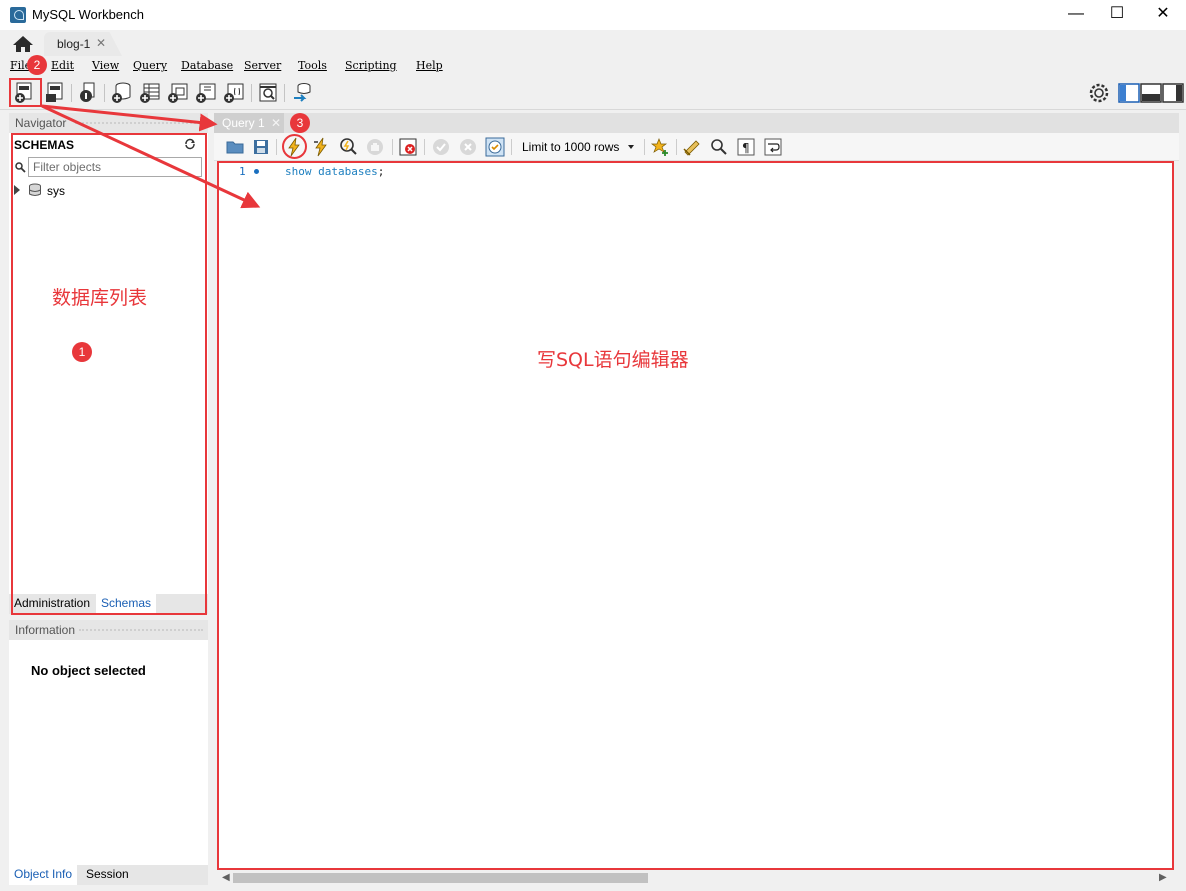  Describe the element at coordinates (207, 65) in the screenshot. I see `menu-database: Database` at that location.